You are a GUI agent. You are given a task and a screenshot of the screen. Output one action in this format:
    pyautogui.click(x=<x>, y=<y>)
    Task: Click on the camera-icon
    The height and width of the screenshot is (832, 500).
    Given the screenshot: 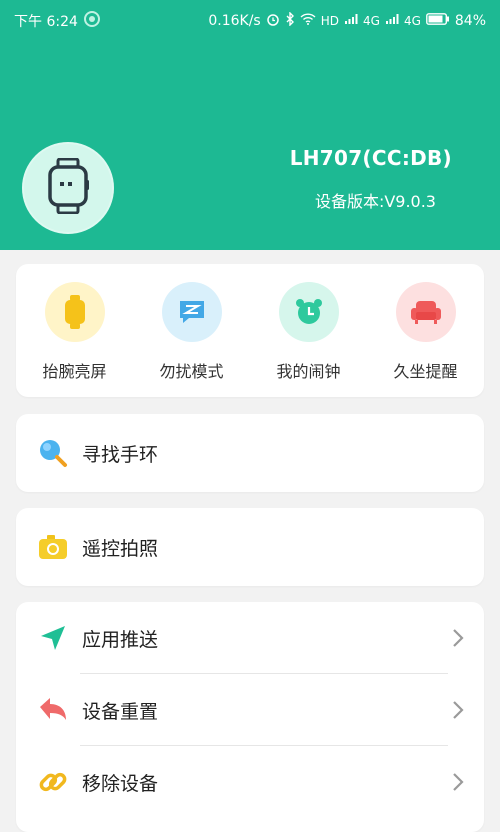 What is the action you would take?
    pyautogui.click(x=53, y=547)
    